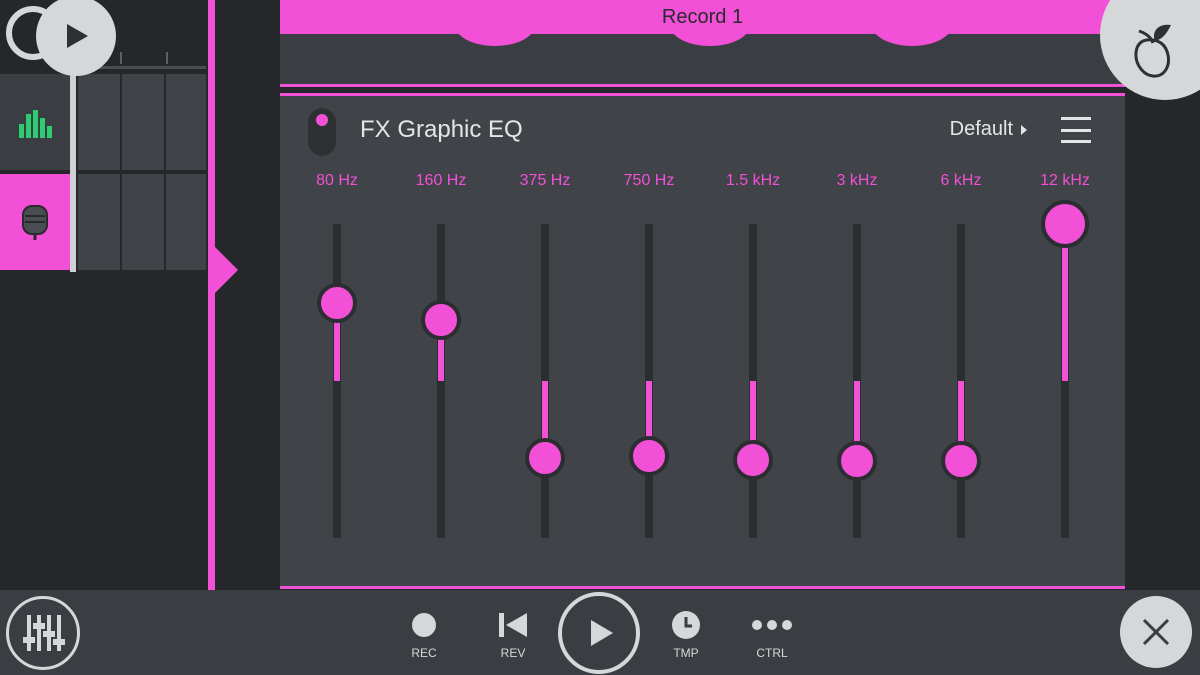 The image size is (1200, 675). What do you see at coordinates (772, 653) in the screenshot?
I see `ctrl-label: CTRL` at bounding box center [772, 653].